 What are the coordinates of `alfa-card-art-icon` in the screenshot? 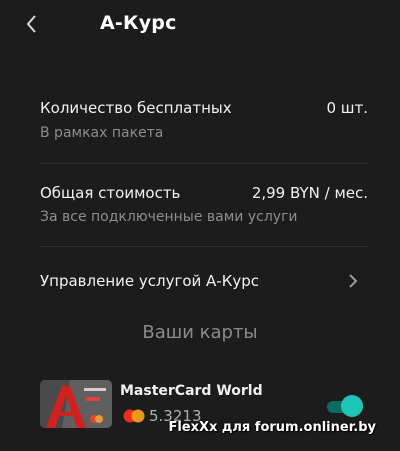 It's located at (76, 404).